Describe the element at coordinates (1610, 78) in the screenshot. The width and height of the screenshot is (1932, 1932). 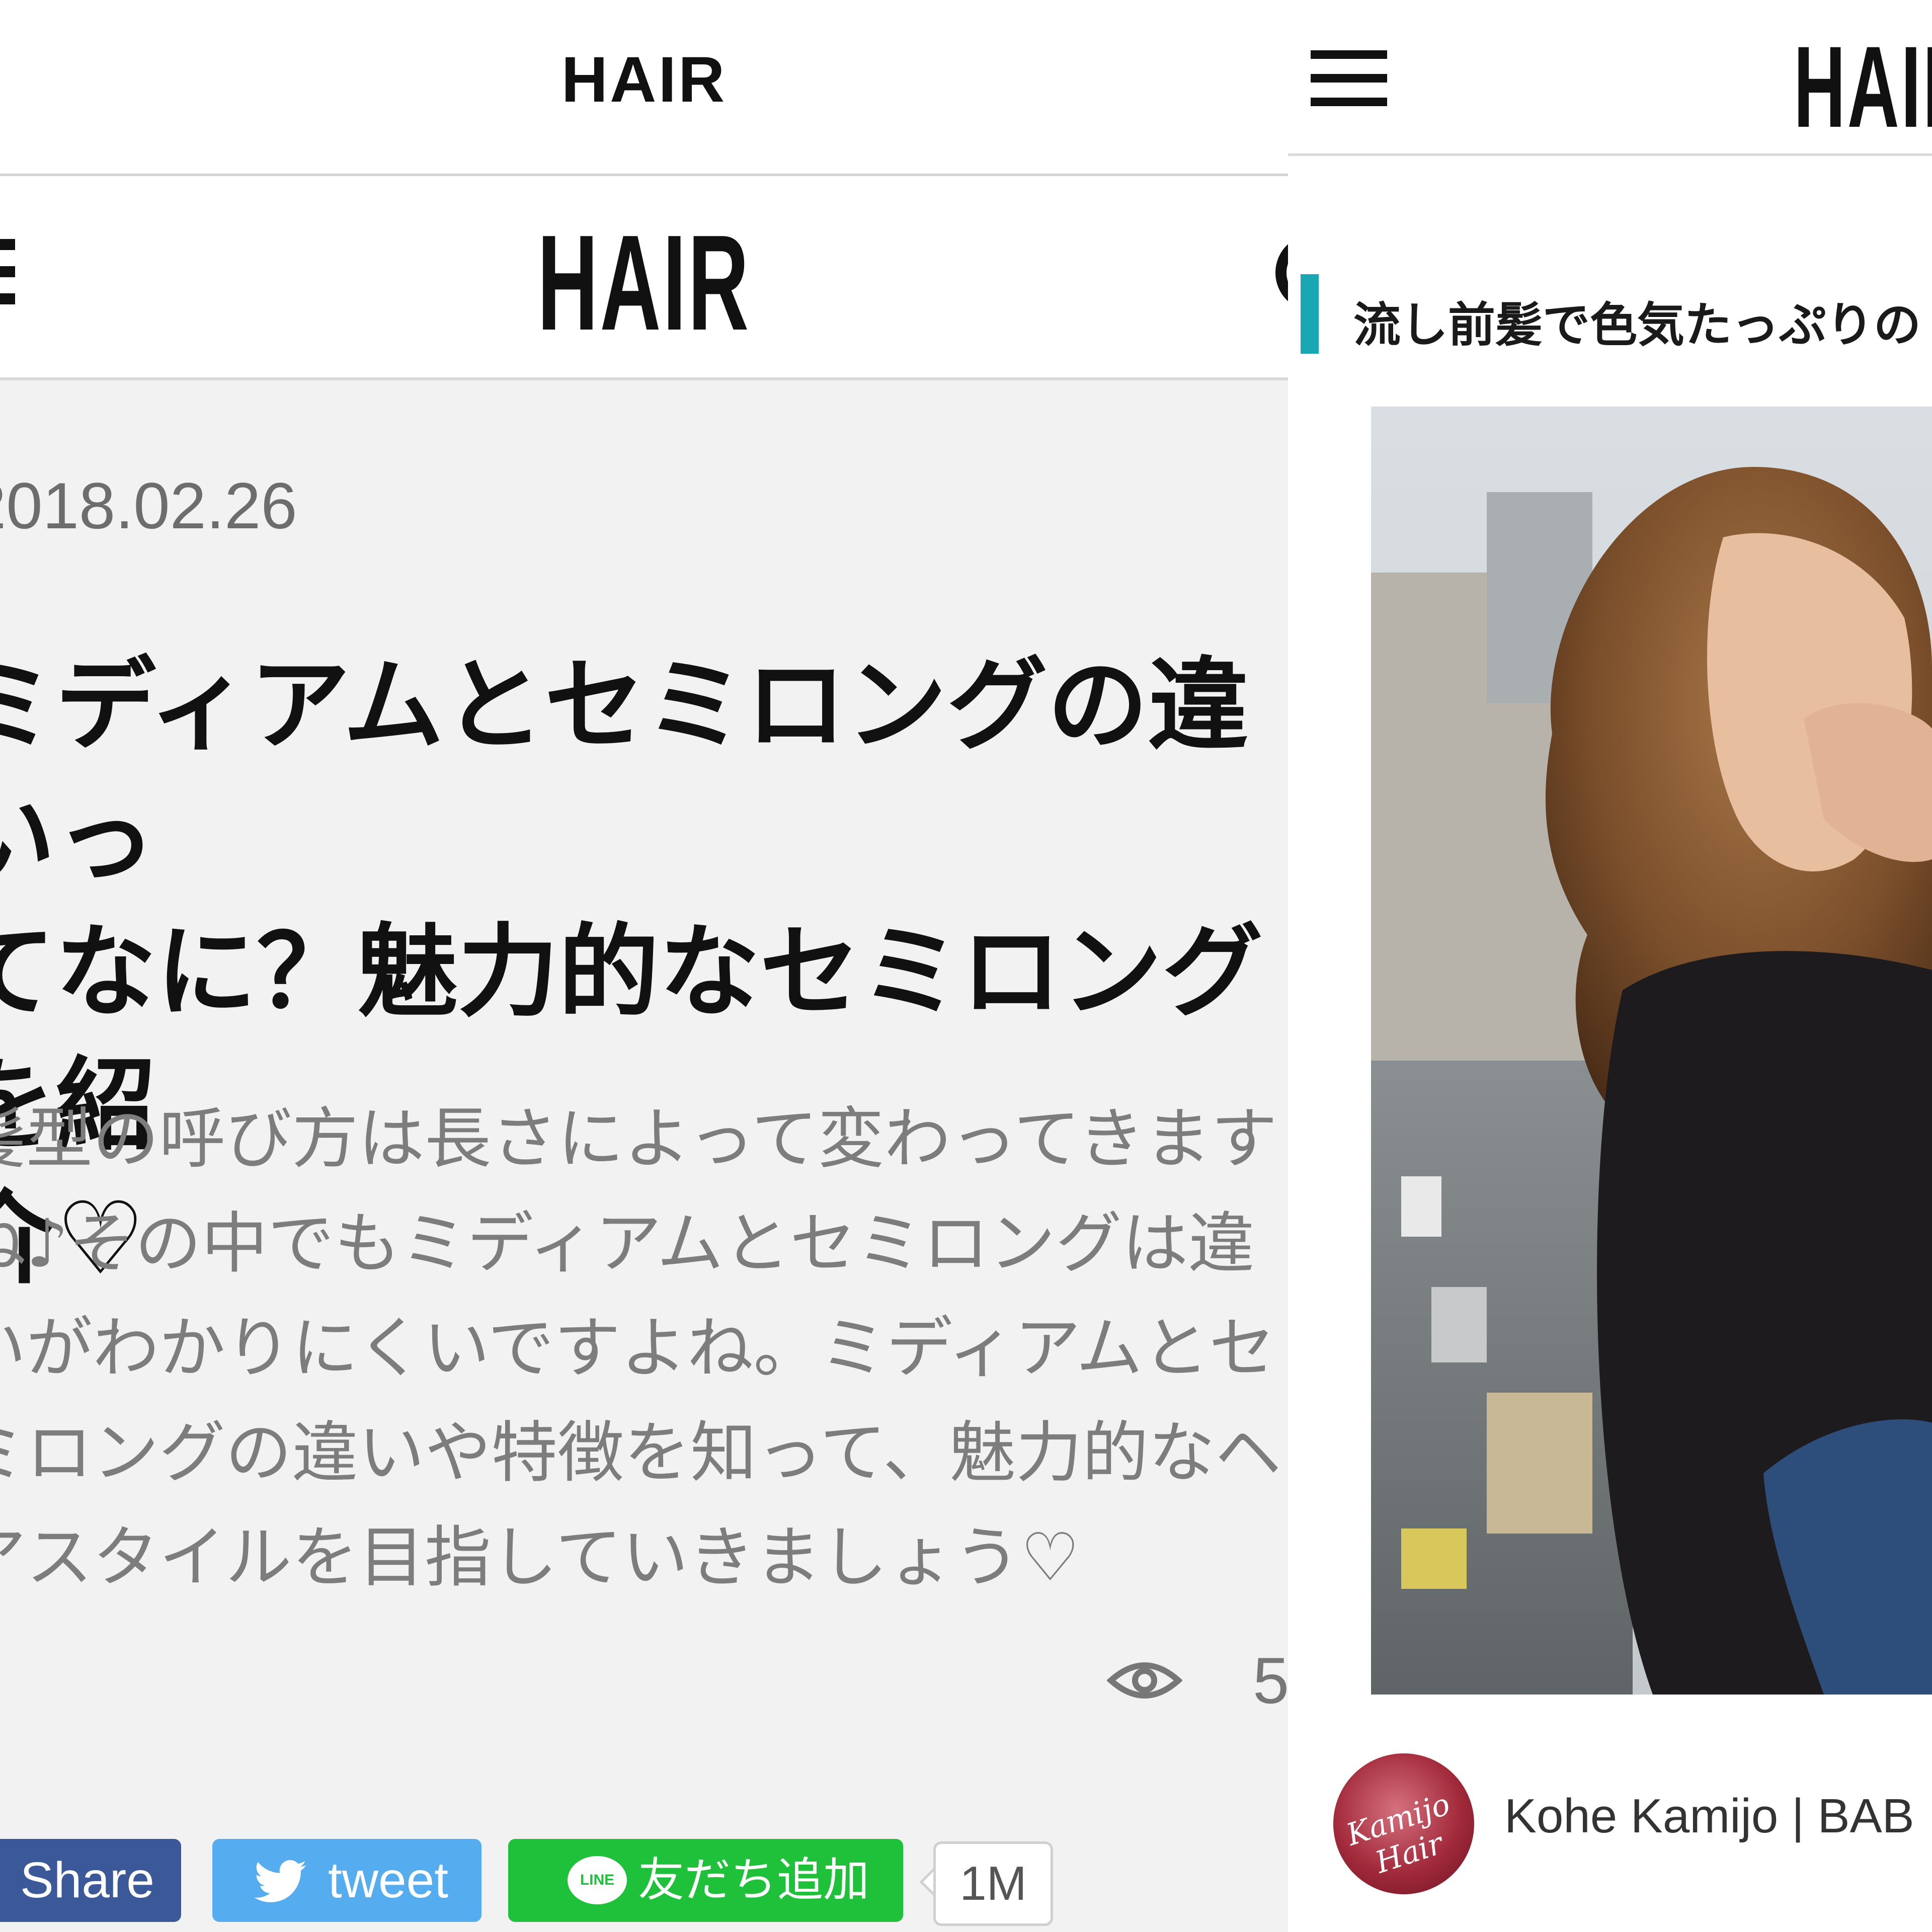
I see `site-header-right: HAIR` at that location.